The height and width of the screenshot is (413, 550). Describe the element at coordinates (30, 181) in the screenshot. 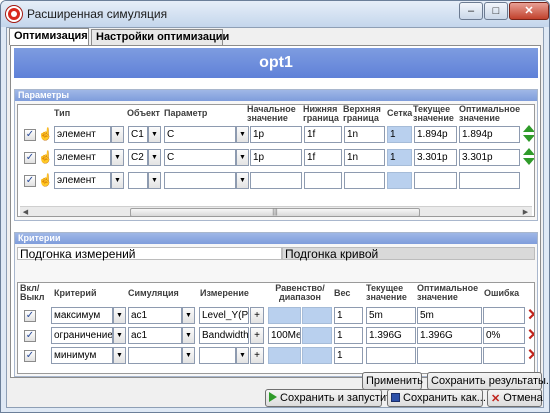

I see `param-row3-enable-checkbox: ✓` at that location.